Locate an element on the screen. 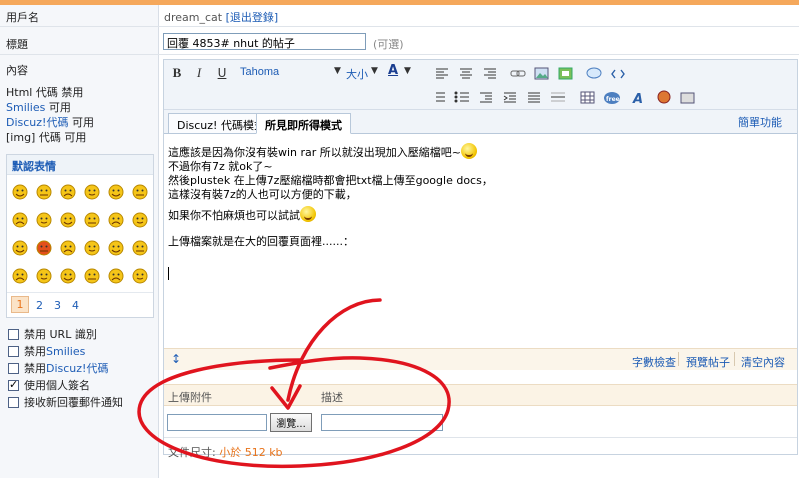 The image size is (799, 478). underline-button: U is located at coordinates (222, 73).